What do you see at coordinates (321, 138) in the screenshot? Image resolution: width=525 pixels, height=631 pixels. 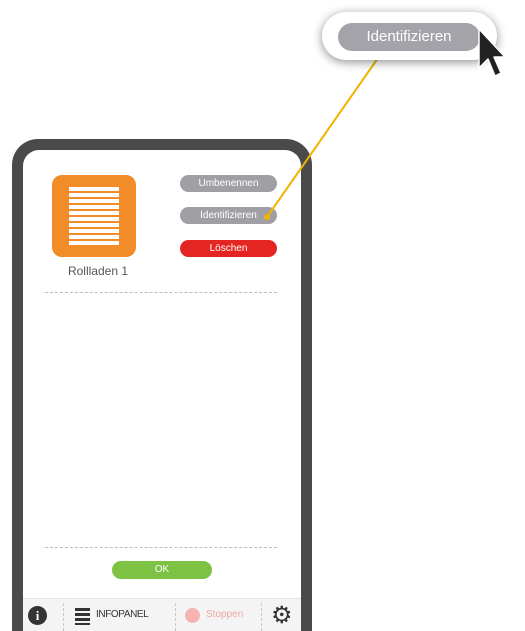 I see `callout-connector` at bounding box center [321, 138].